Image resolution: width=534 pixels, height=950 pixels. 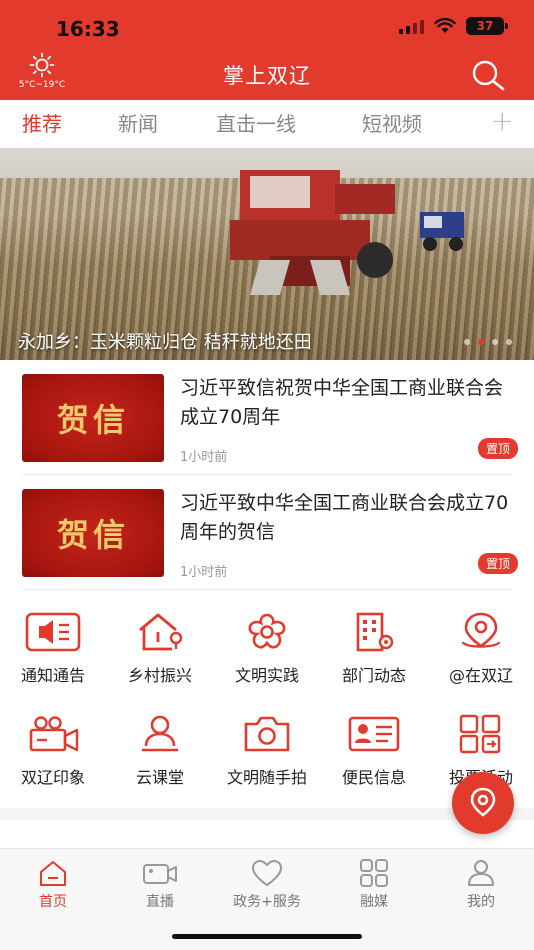 I want to click on carousel-dot-active, so click(x=481, y=342).